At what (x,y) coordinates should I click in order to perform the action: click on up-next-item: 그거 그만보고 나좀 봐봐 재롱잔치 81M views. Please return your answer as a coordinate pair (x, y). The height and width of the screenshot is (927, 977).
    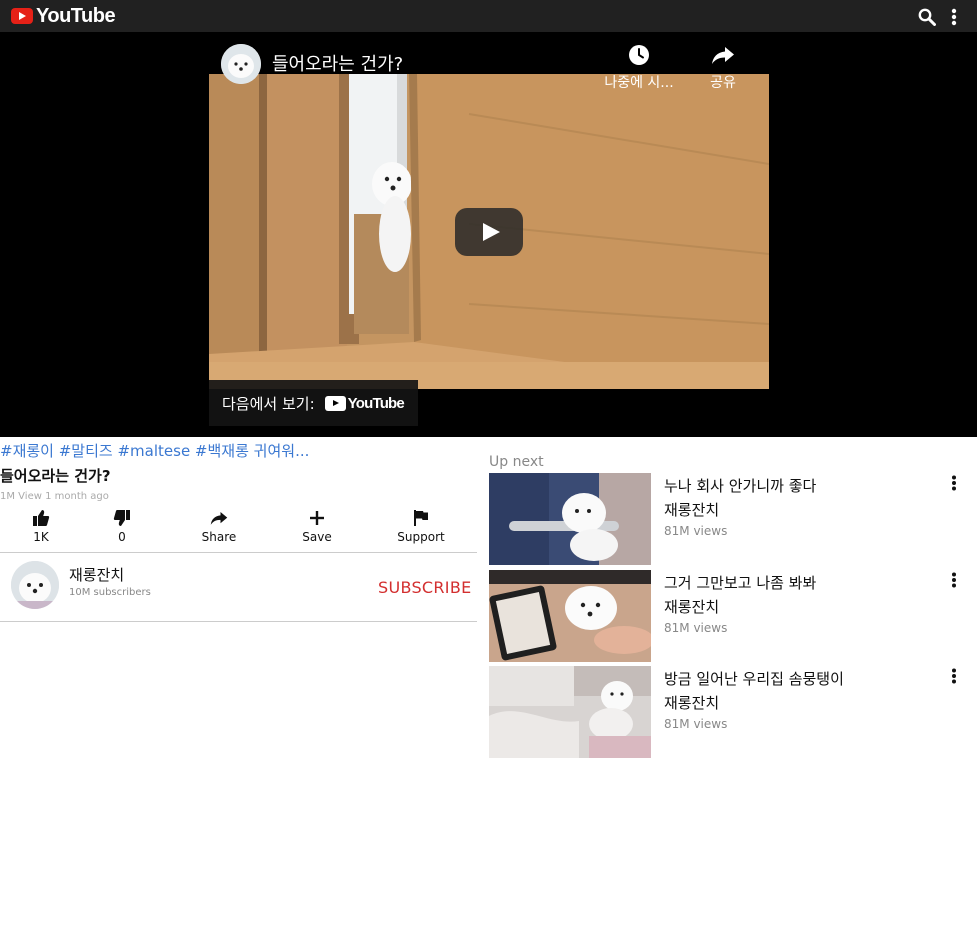
    Looking at the image, I should click on (733, 616).